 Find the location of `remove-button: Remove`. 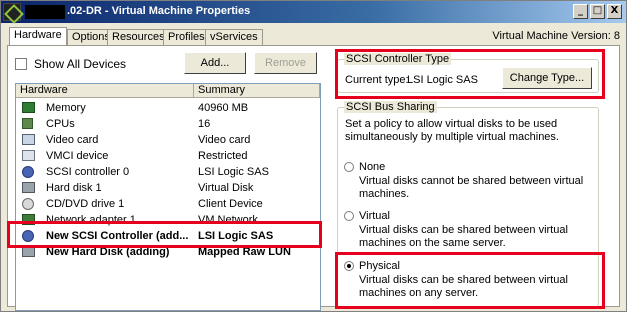

remove-button: Remove is located at coordinates (285, 63).